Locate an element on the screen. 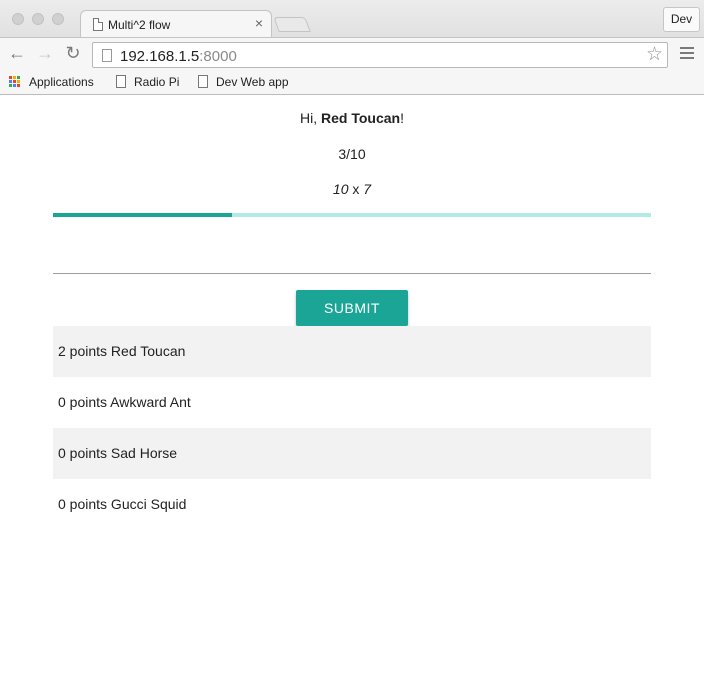  url-text: 192.168.1.5:8000 is located at coordinates (178, 56).